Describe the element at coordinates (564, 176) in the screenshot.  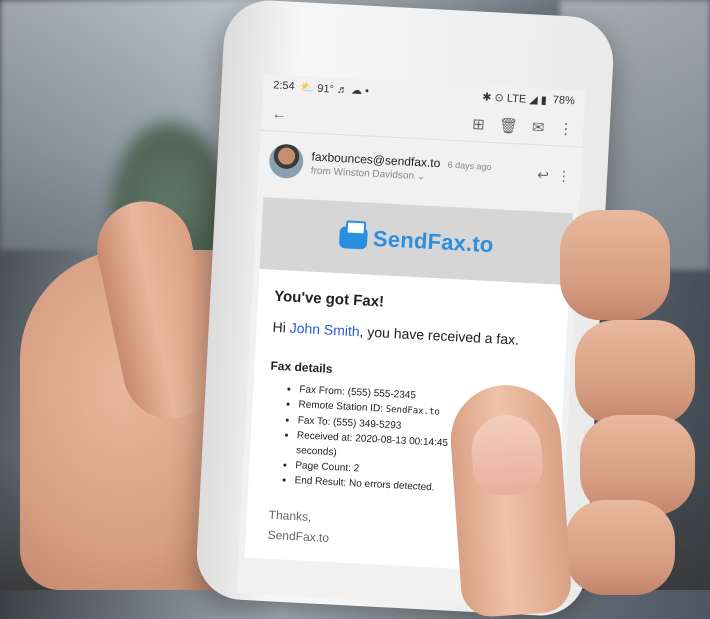
I see `more-vert-icon-email: ⋮` at that location.